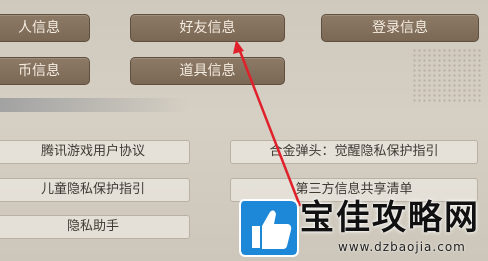 This screenshot has height=261, width=488. I want to click on watermark-title: 宝佳攻略网, so click(390, 218).